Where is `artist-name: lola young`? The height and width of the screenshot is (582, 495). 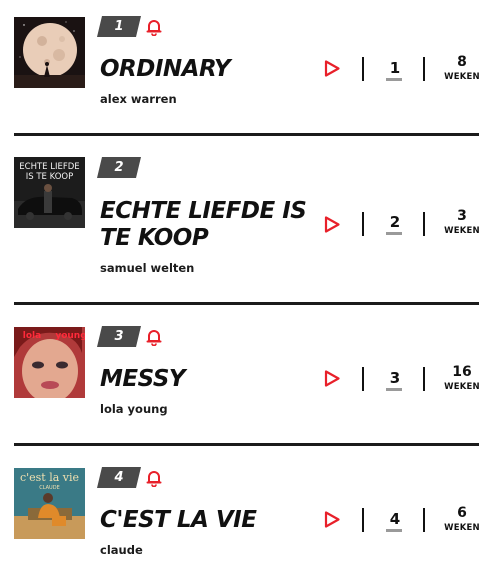
artist-name: lola young is located at coordinates (134, 409).